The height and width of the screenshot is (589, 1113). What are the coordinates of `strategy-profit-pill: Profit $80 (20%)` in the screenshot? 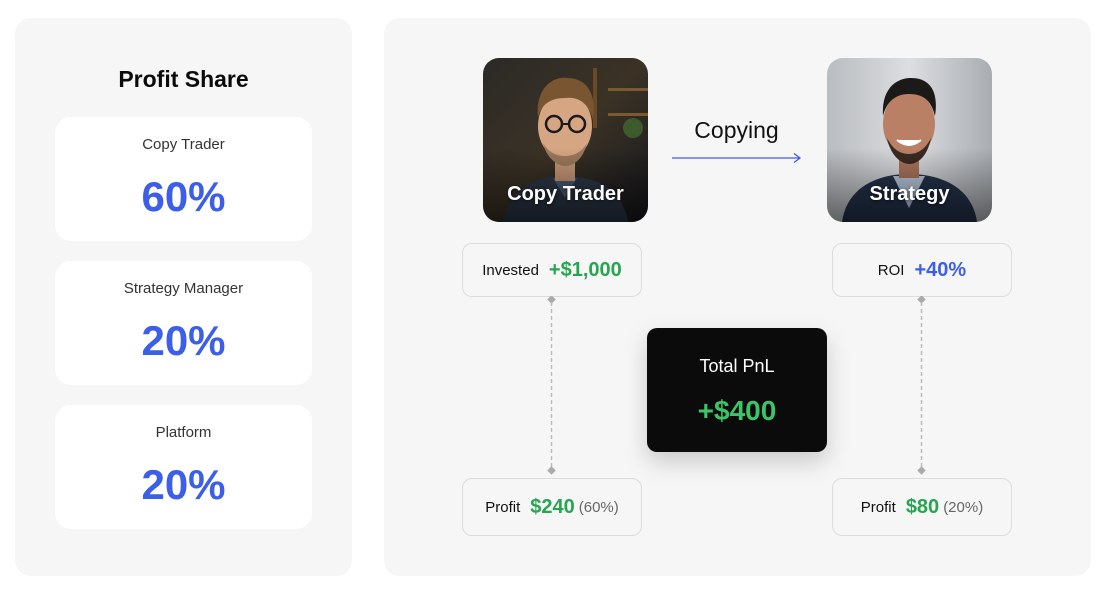 It's located at (922, 507).